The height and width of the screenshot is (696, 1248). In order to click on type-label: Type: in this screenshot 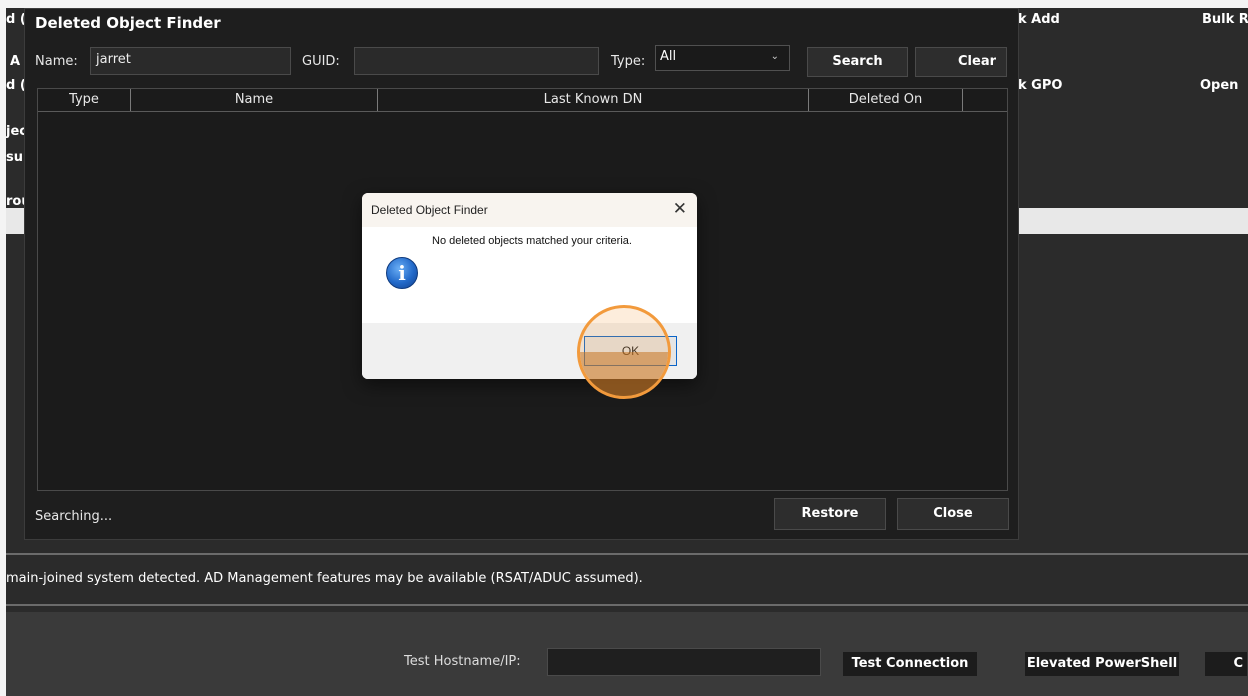, I will do `click(628, 61)`.